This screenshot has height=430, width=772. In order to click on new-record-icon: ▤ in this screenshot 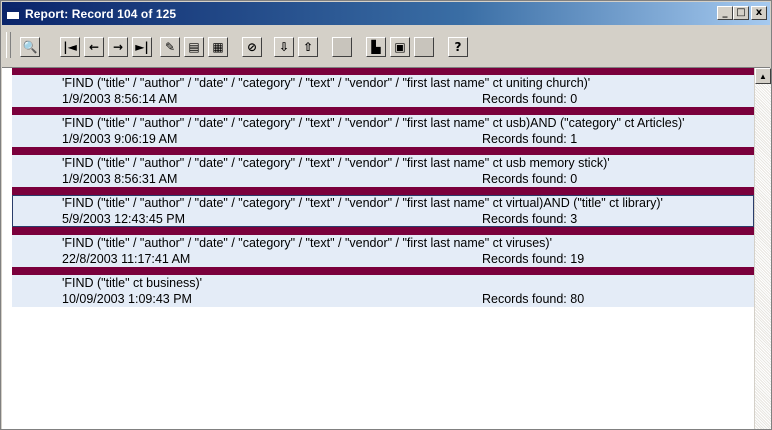, I will do `click(194, 47)`.